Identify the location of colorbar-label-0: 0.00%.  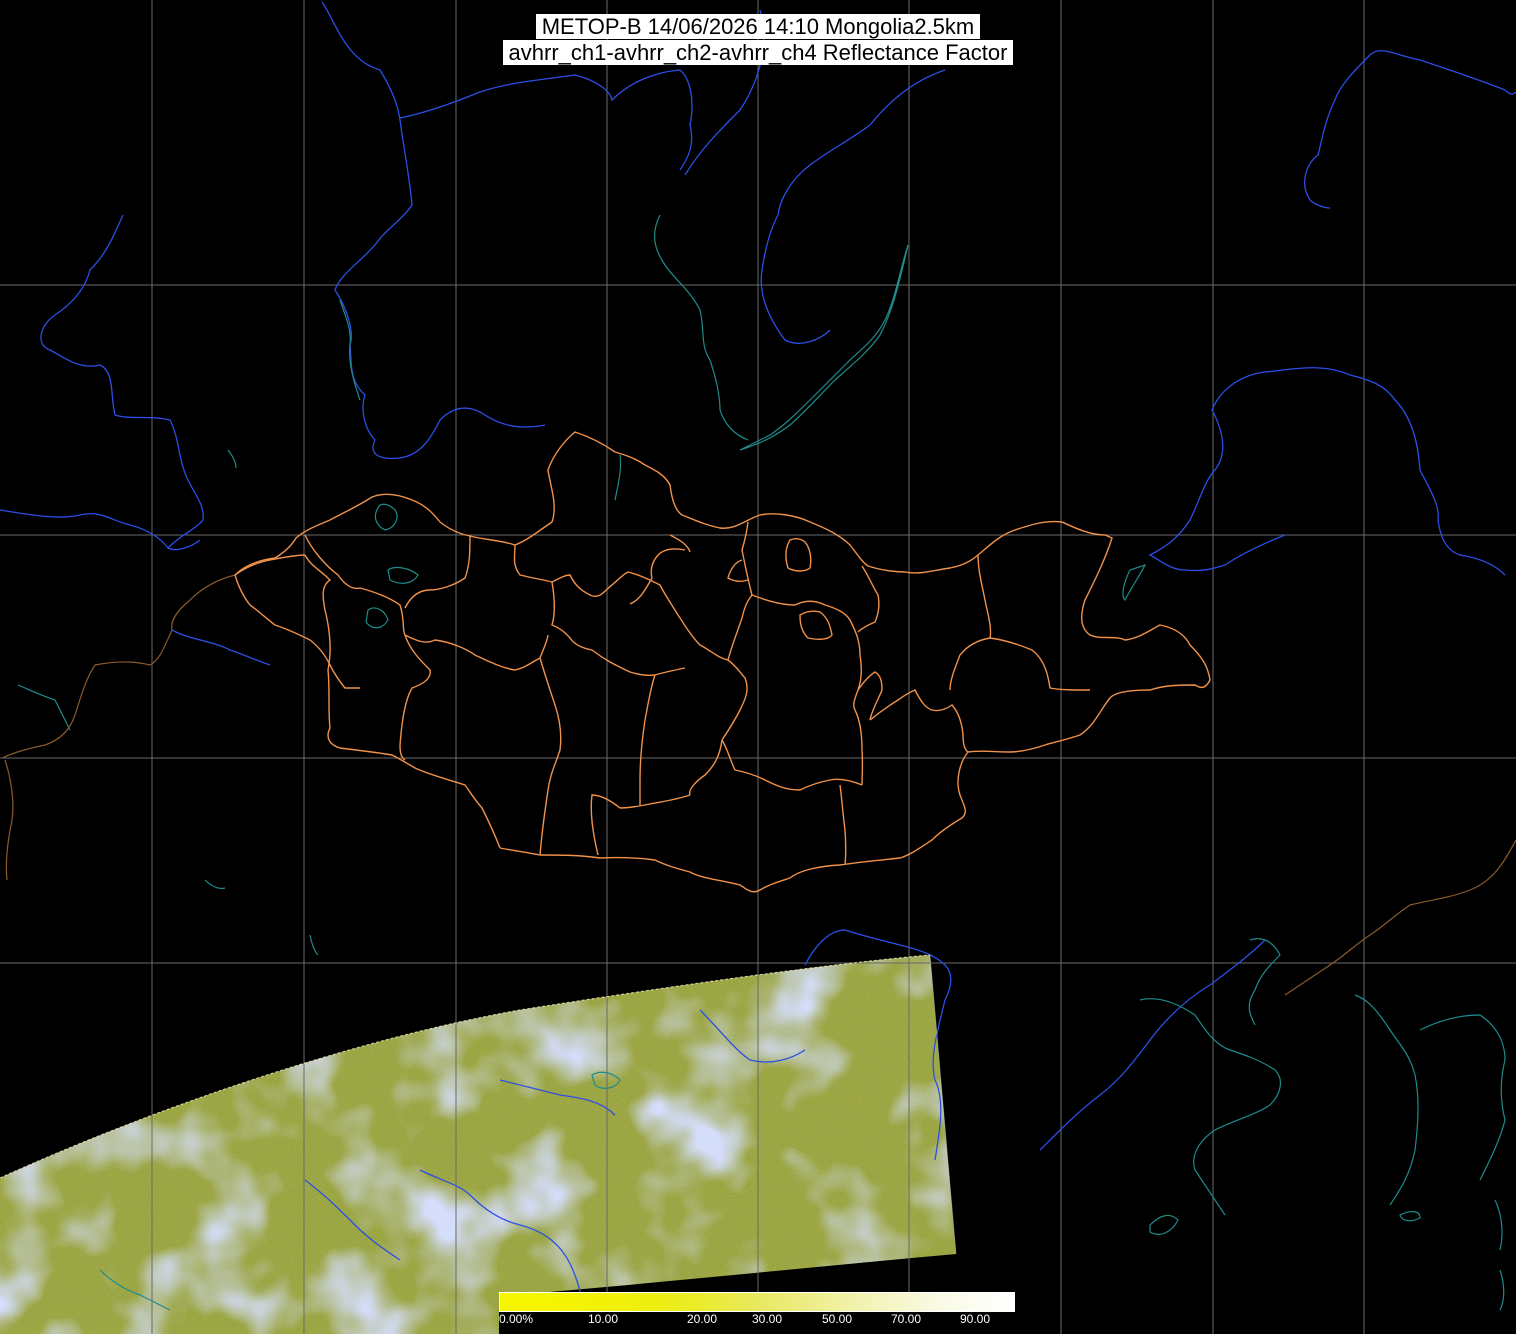
(516, 1319).